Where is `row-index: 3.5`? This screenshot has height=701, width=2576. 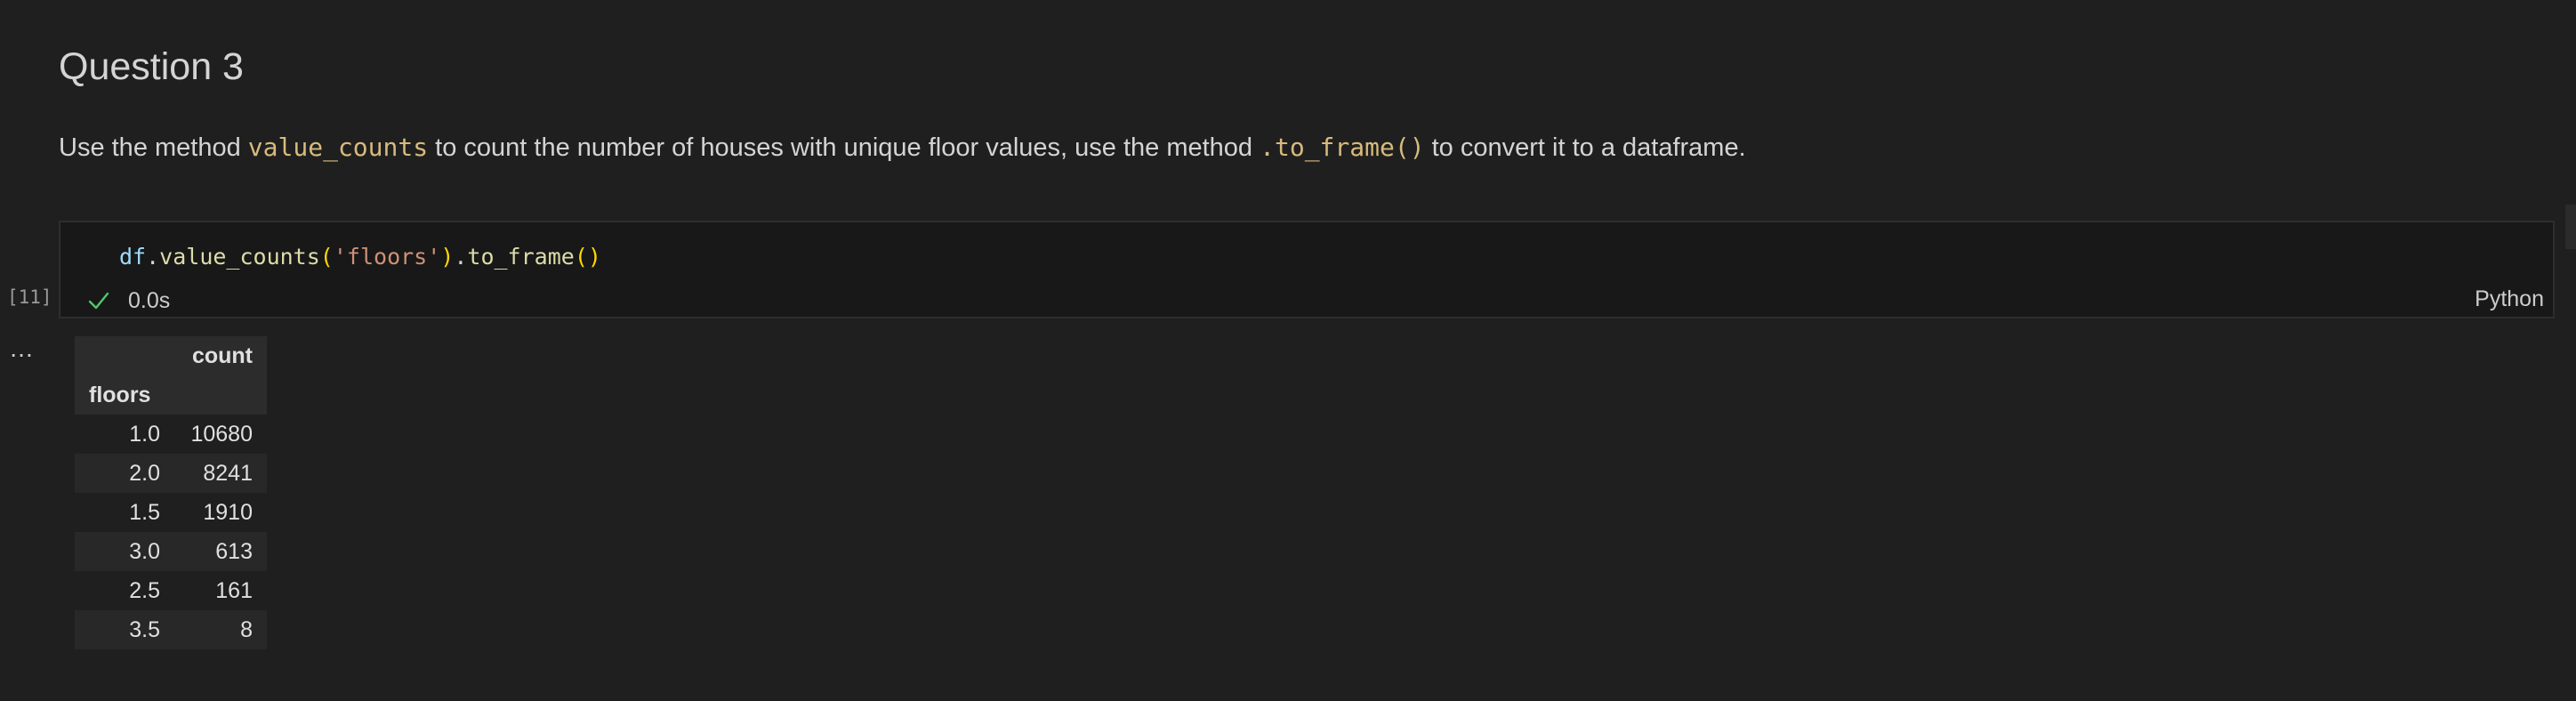
row-index: 3.5 is located at coordinates (124, 629).